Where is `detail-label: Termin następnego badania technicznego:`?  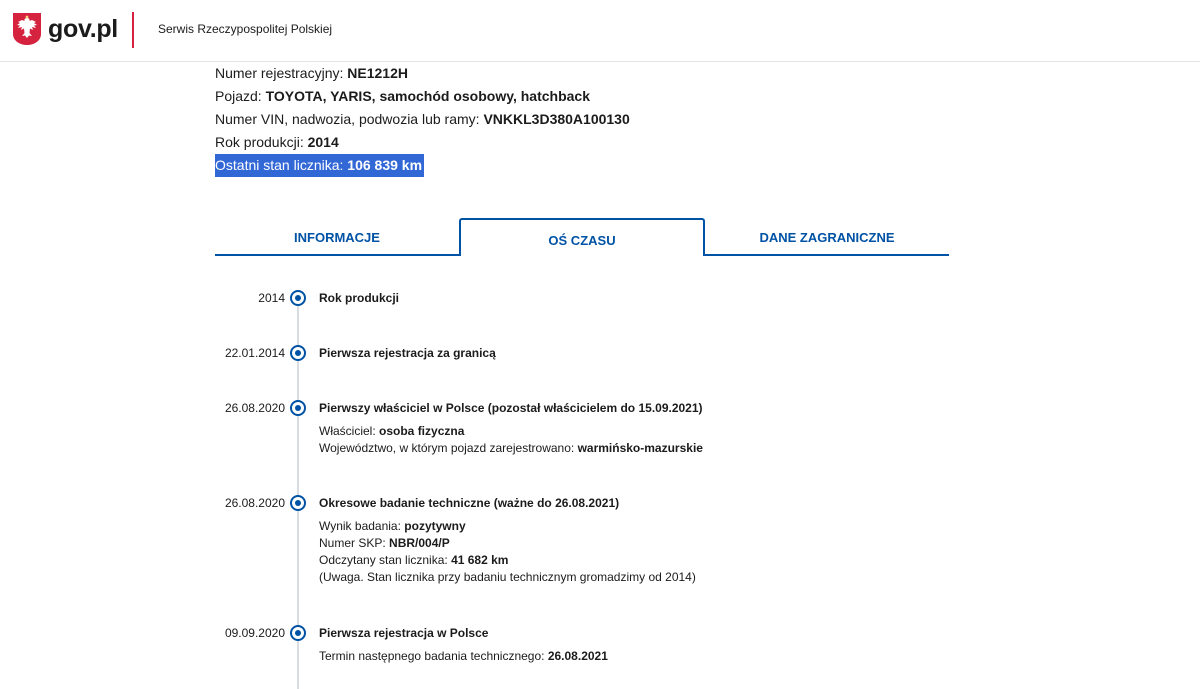 detail-label: Termin następnego badania technicznego: is located at coordinates (433, 656).